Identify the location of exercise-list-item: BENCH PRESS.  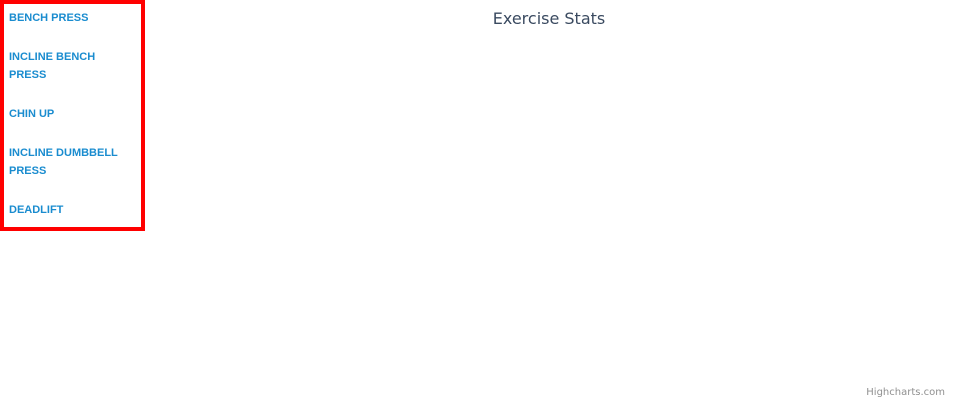
(72, 18).